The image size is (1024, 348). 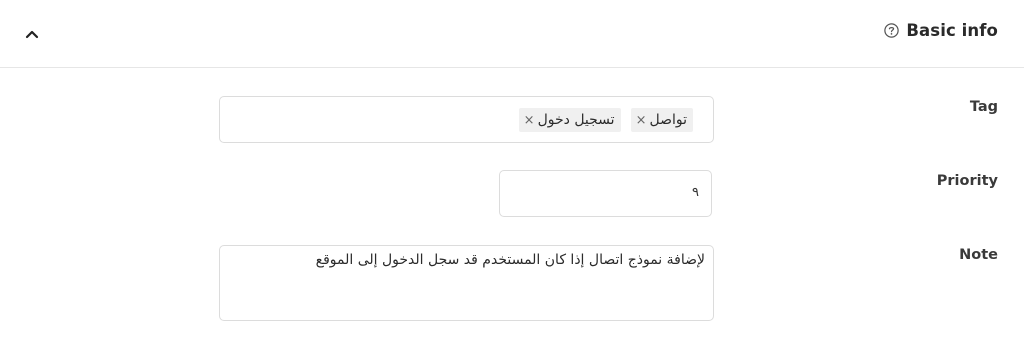 I want to click on tag-label: Tag, so click(x=983, y=107).